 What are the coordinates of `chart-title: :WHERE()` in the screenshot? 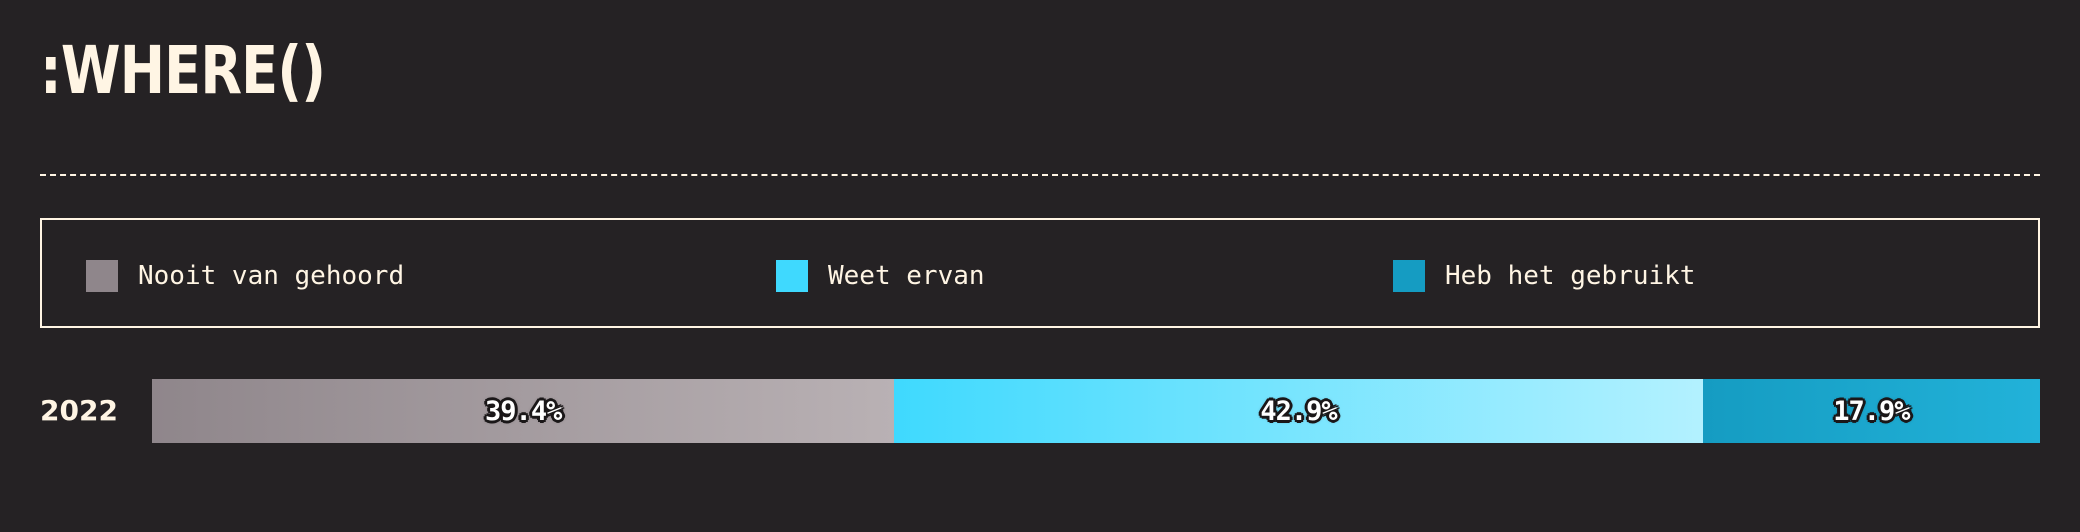 It's located at (183, 70).